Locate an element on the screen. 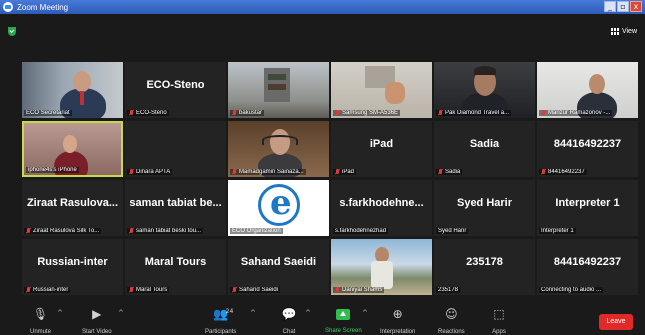 The height and width of the screenshot is (335, 645). start-video-button: ▶ Start Video is located at coordinates (97, 321).